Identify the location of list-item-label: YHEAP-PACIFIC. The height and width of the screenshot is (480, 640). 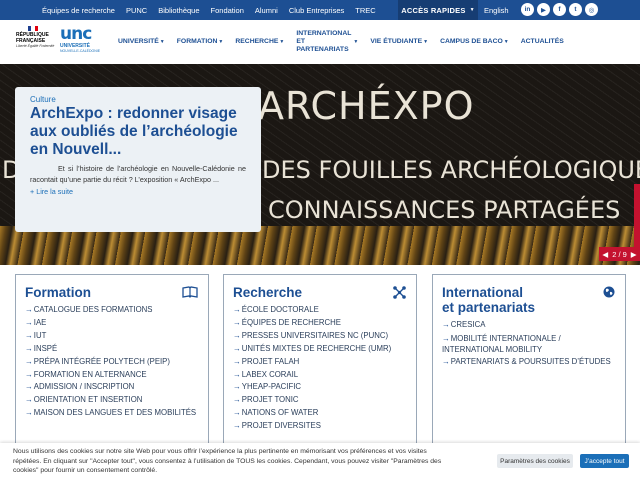
(271, 387).